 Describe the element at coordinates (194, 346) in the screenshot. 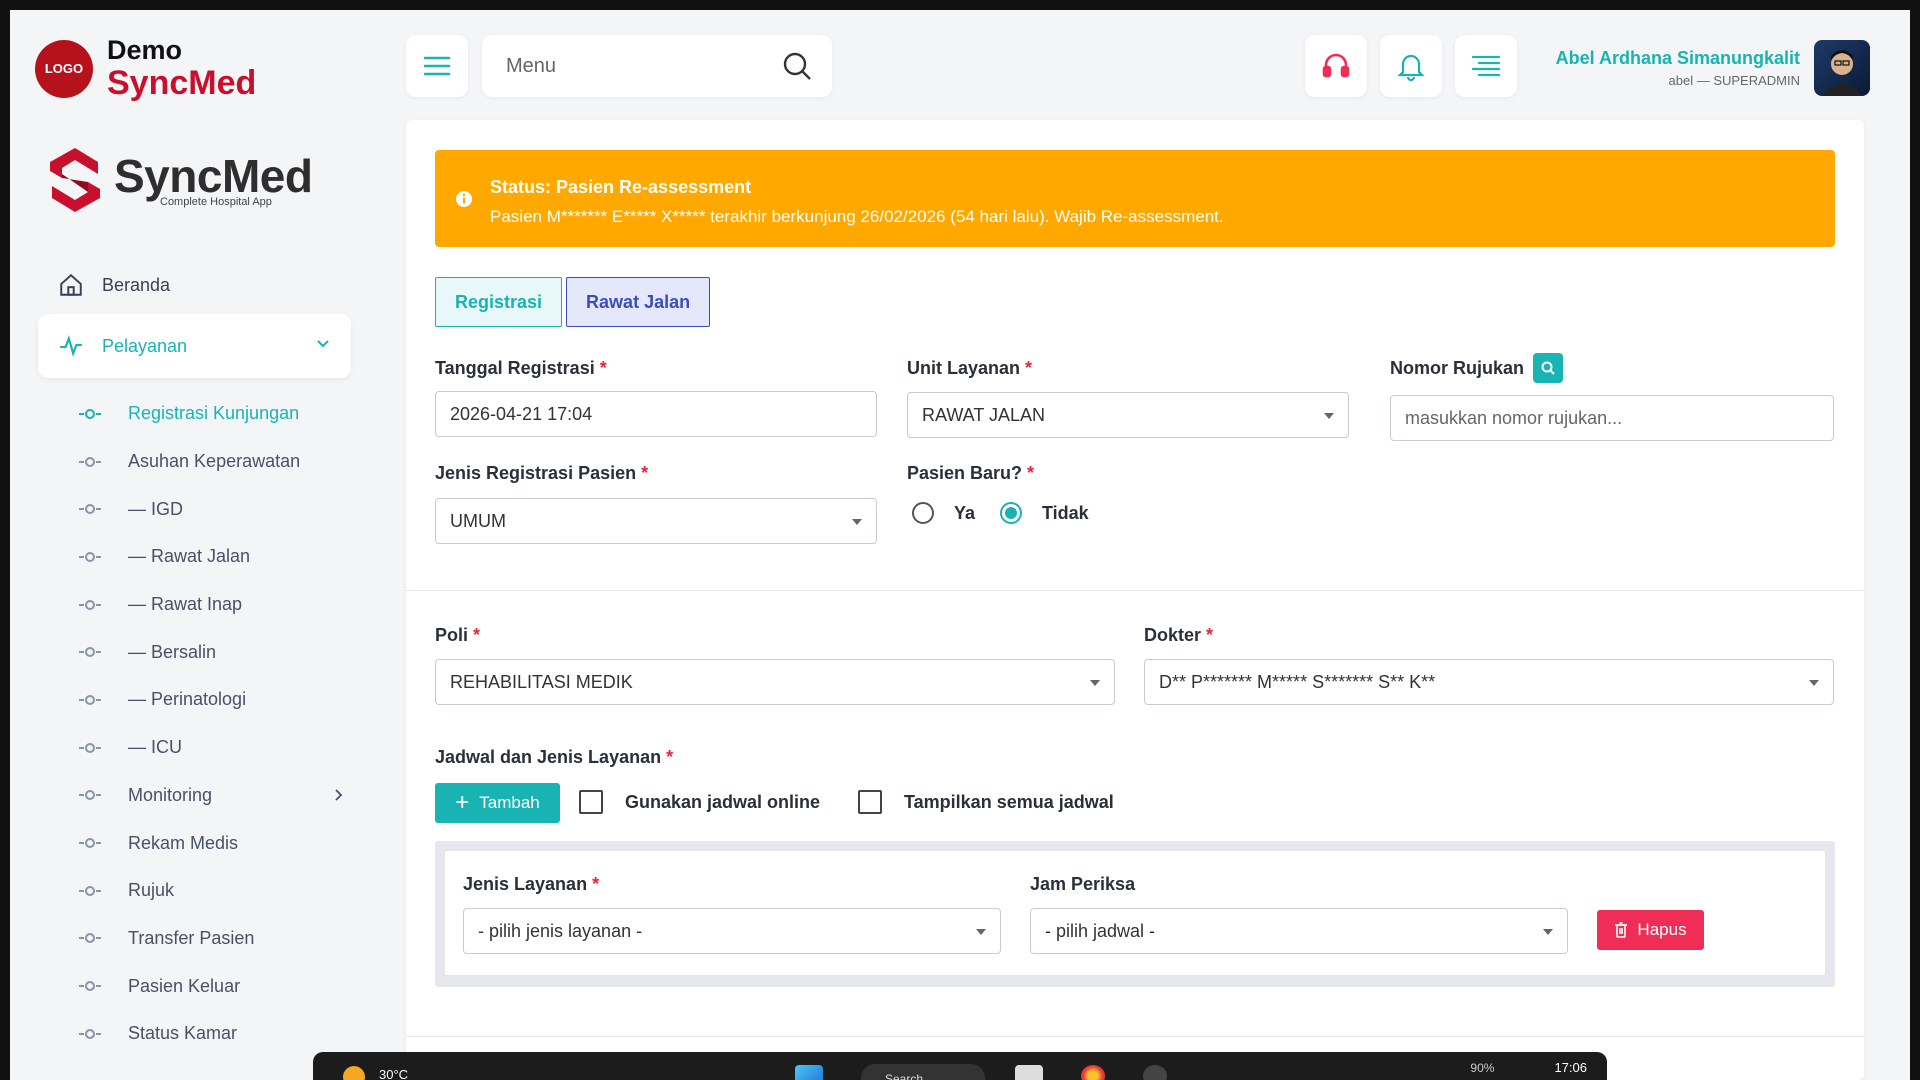

I see `sidebar-item-pelayanan: Pelayanan` at that location.